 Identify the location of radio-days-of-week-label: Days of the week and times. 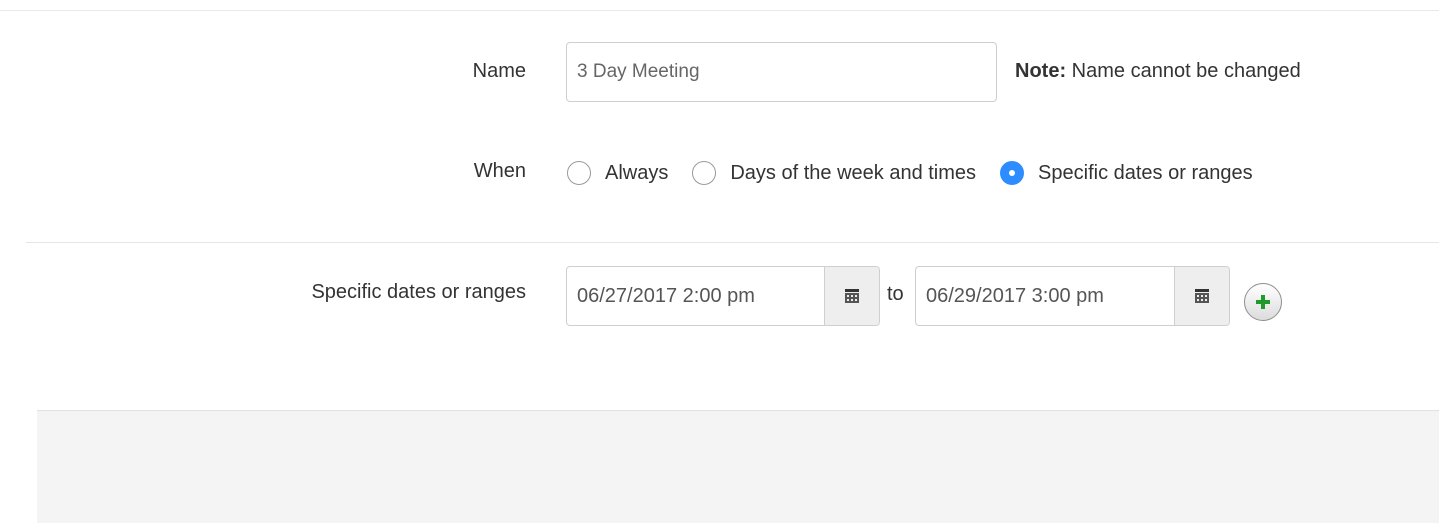
(853, 173).